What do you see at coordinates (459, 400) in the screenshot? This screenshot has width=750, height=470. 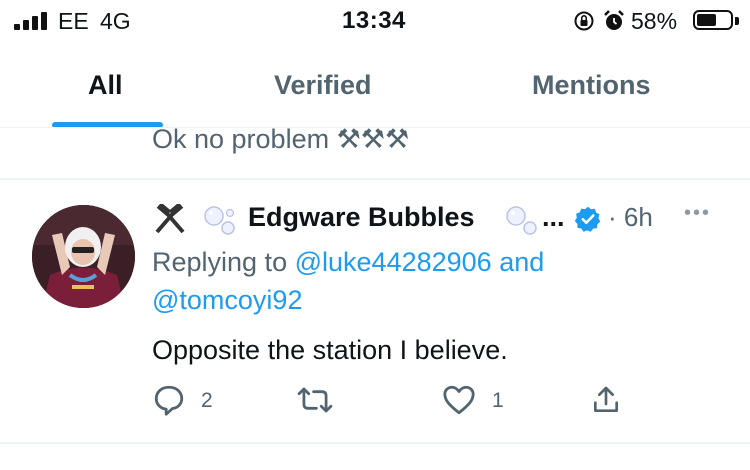 I see `heart-icon` at bounding box center [459, 400].